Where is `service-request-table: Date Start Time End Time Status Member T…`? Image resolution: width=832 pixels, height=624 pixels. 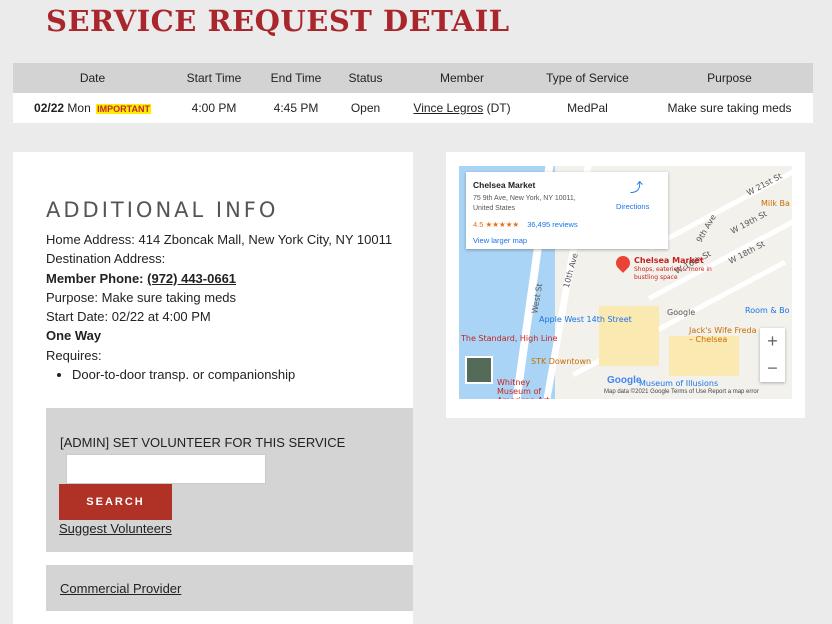
service-request-table: Date Start Time End Time Status Member T… is located at coordinates (413, 93).